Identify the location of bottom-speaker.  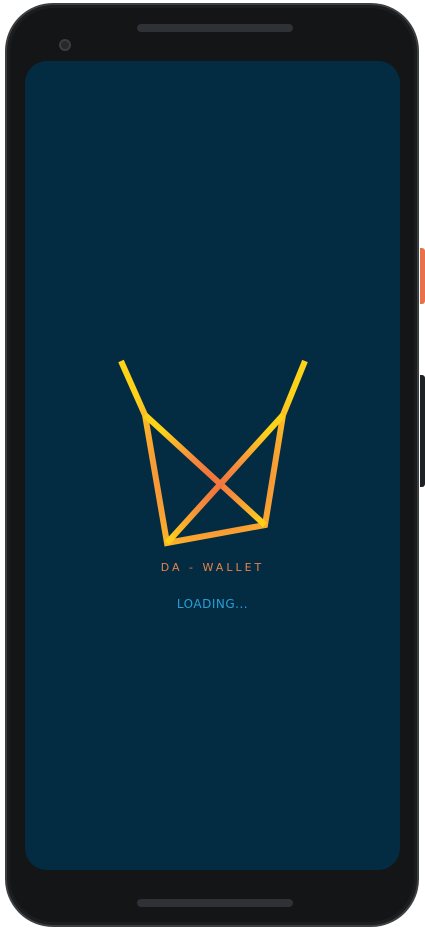
(215, 903).